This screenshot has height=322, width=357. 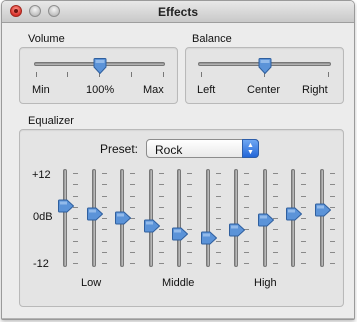 I want to click on balance-tick, so click(x=328, y=74).